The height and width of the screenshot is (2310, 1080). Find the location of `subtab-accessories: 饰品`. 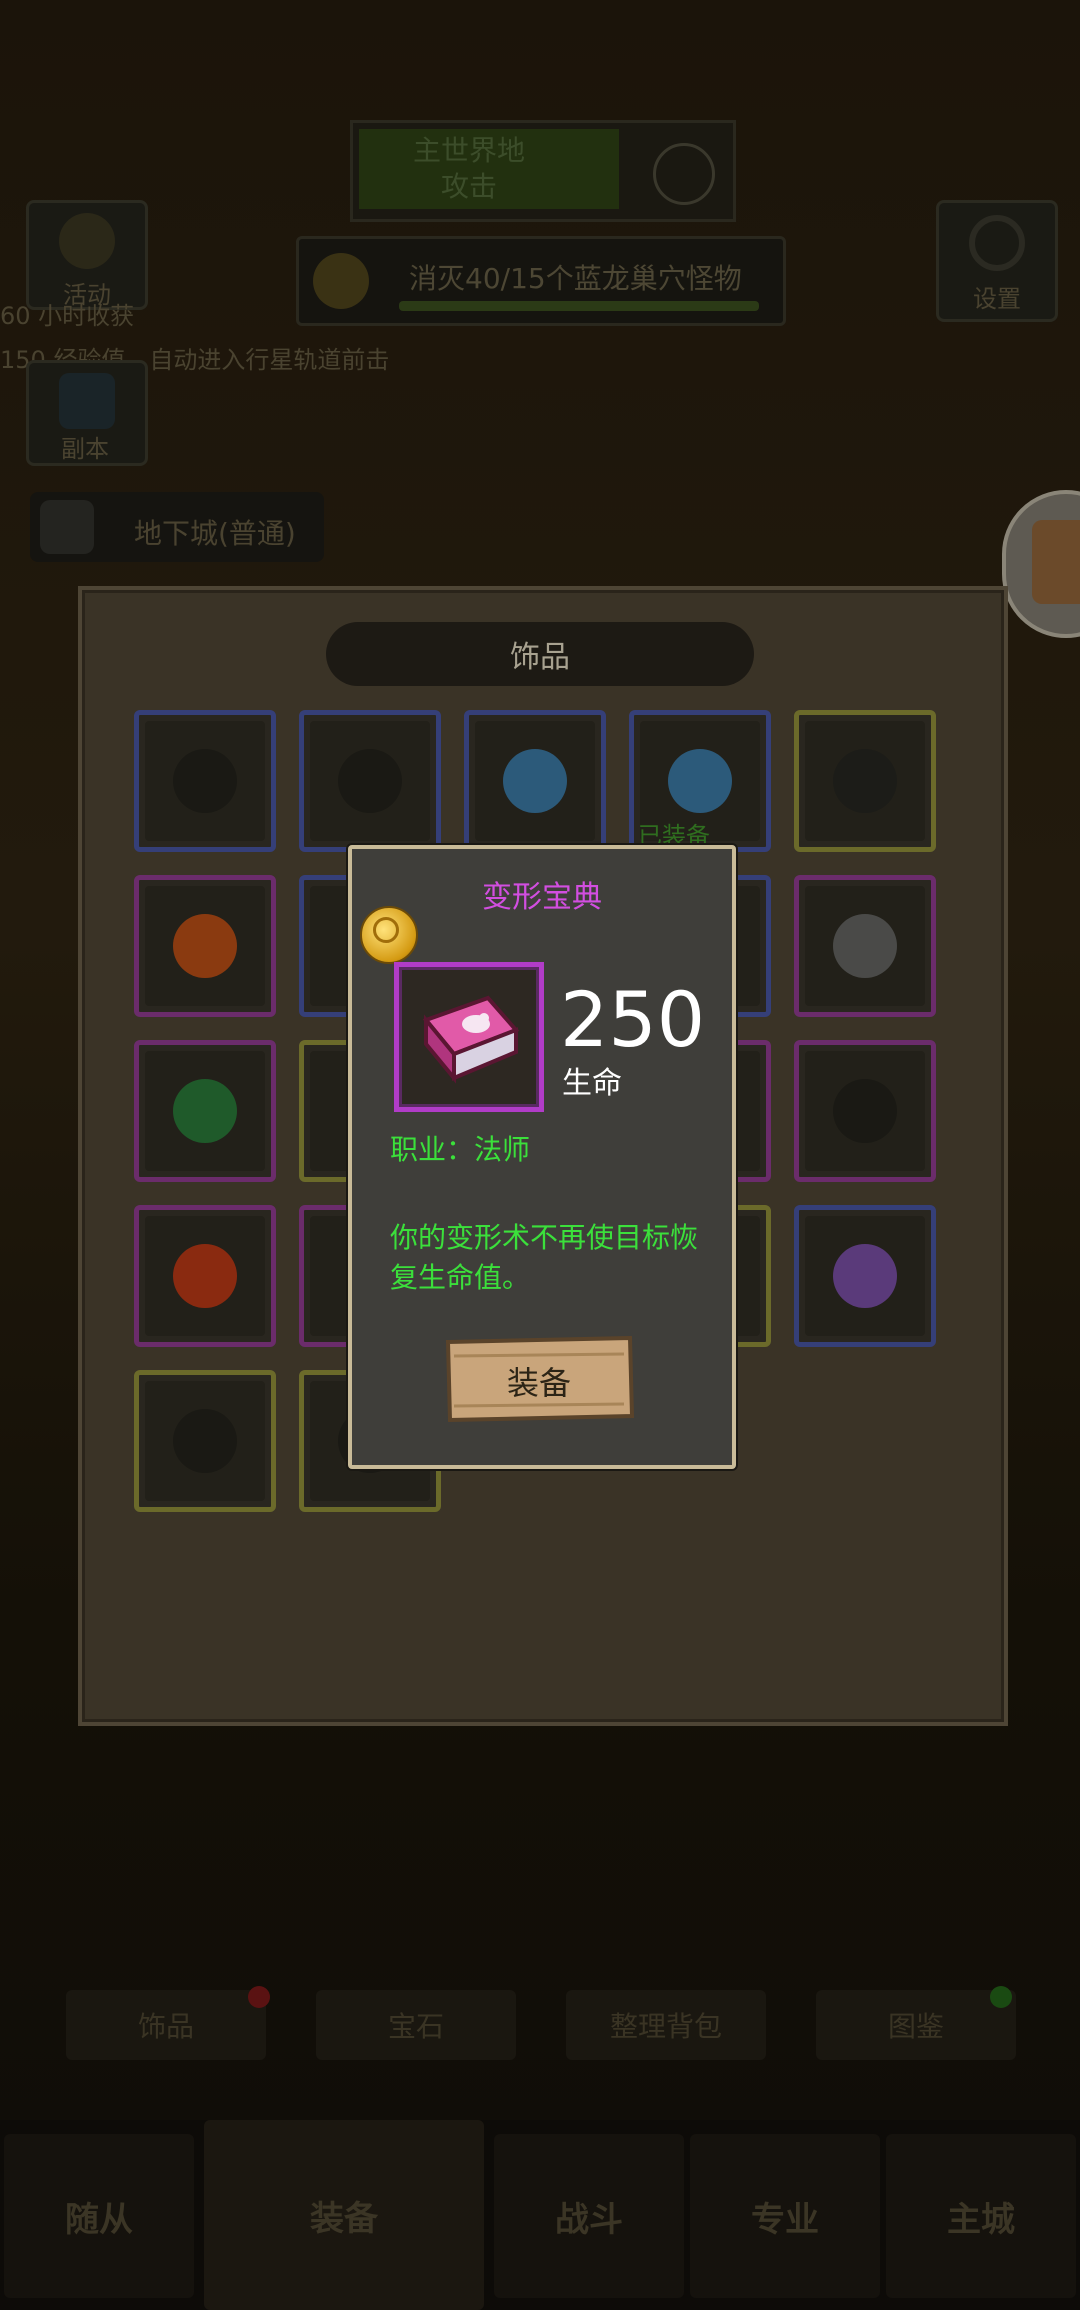

subtab-accessories: 饰品 is located at coordinates (166, 2025).